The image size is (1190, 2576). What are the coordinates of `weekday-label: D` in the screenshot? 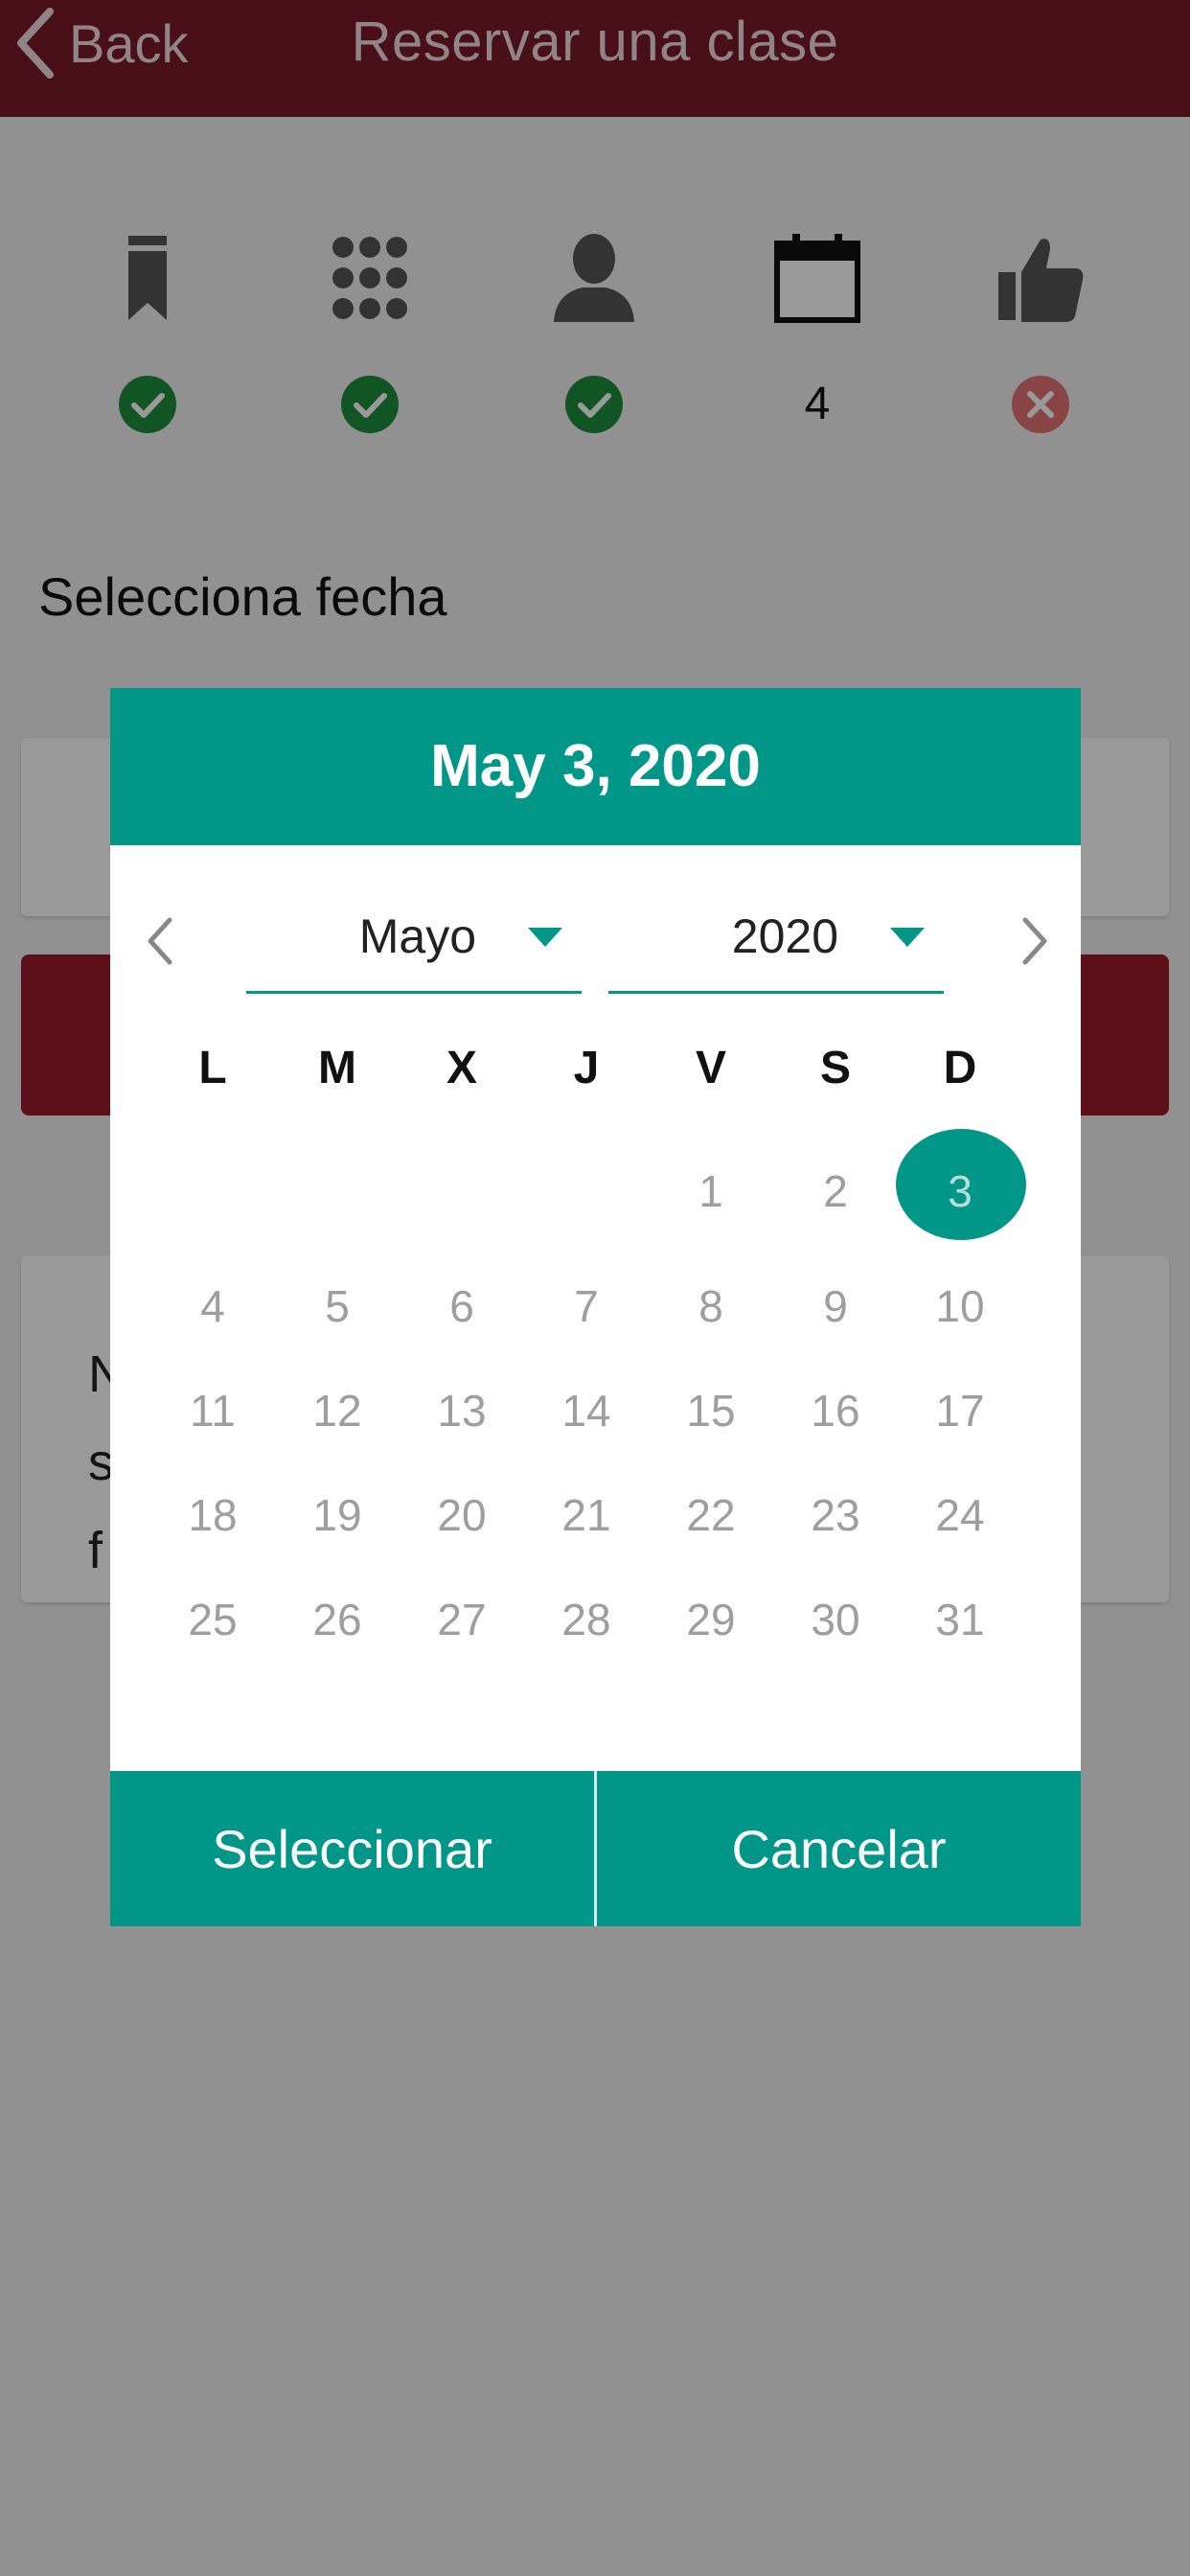 It's located at (960, 1068).